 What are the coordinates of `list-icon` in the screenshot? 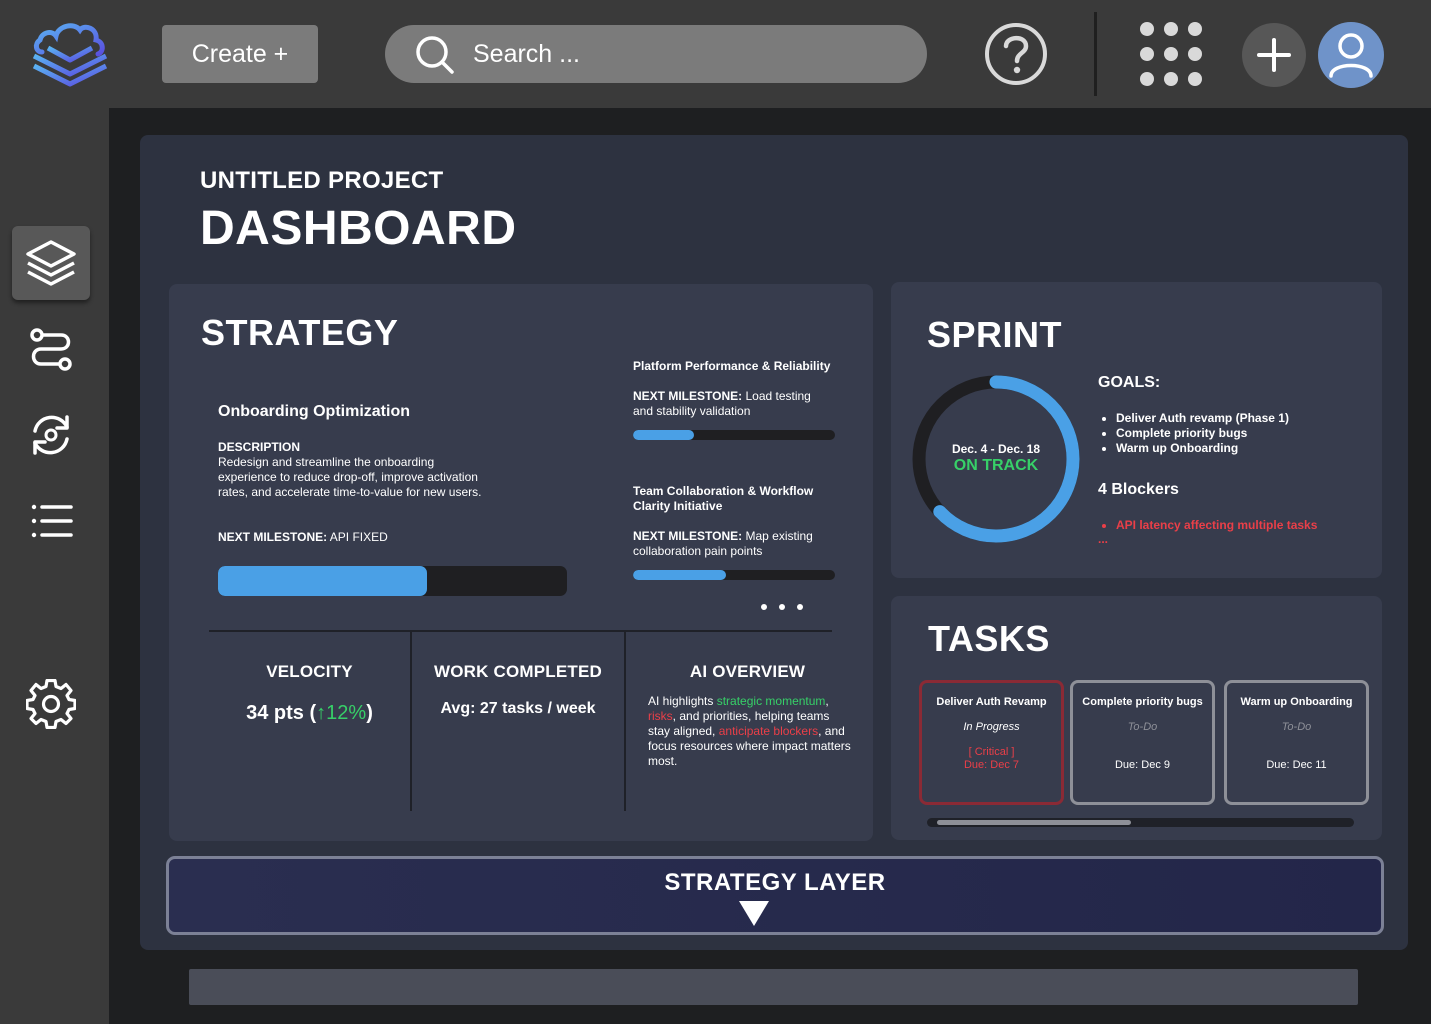 It's located at (52, 521).